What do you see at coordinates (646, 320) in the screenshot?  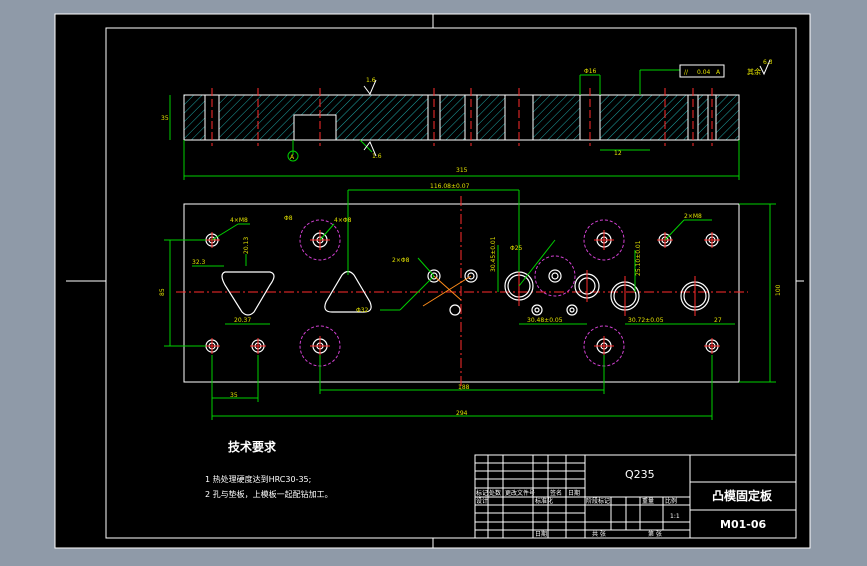 I see `svg-text: 30.72±0.05` at bounding box center [646, 320].